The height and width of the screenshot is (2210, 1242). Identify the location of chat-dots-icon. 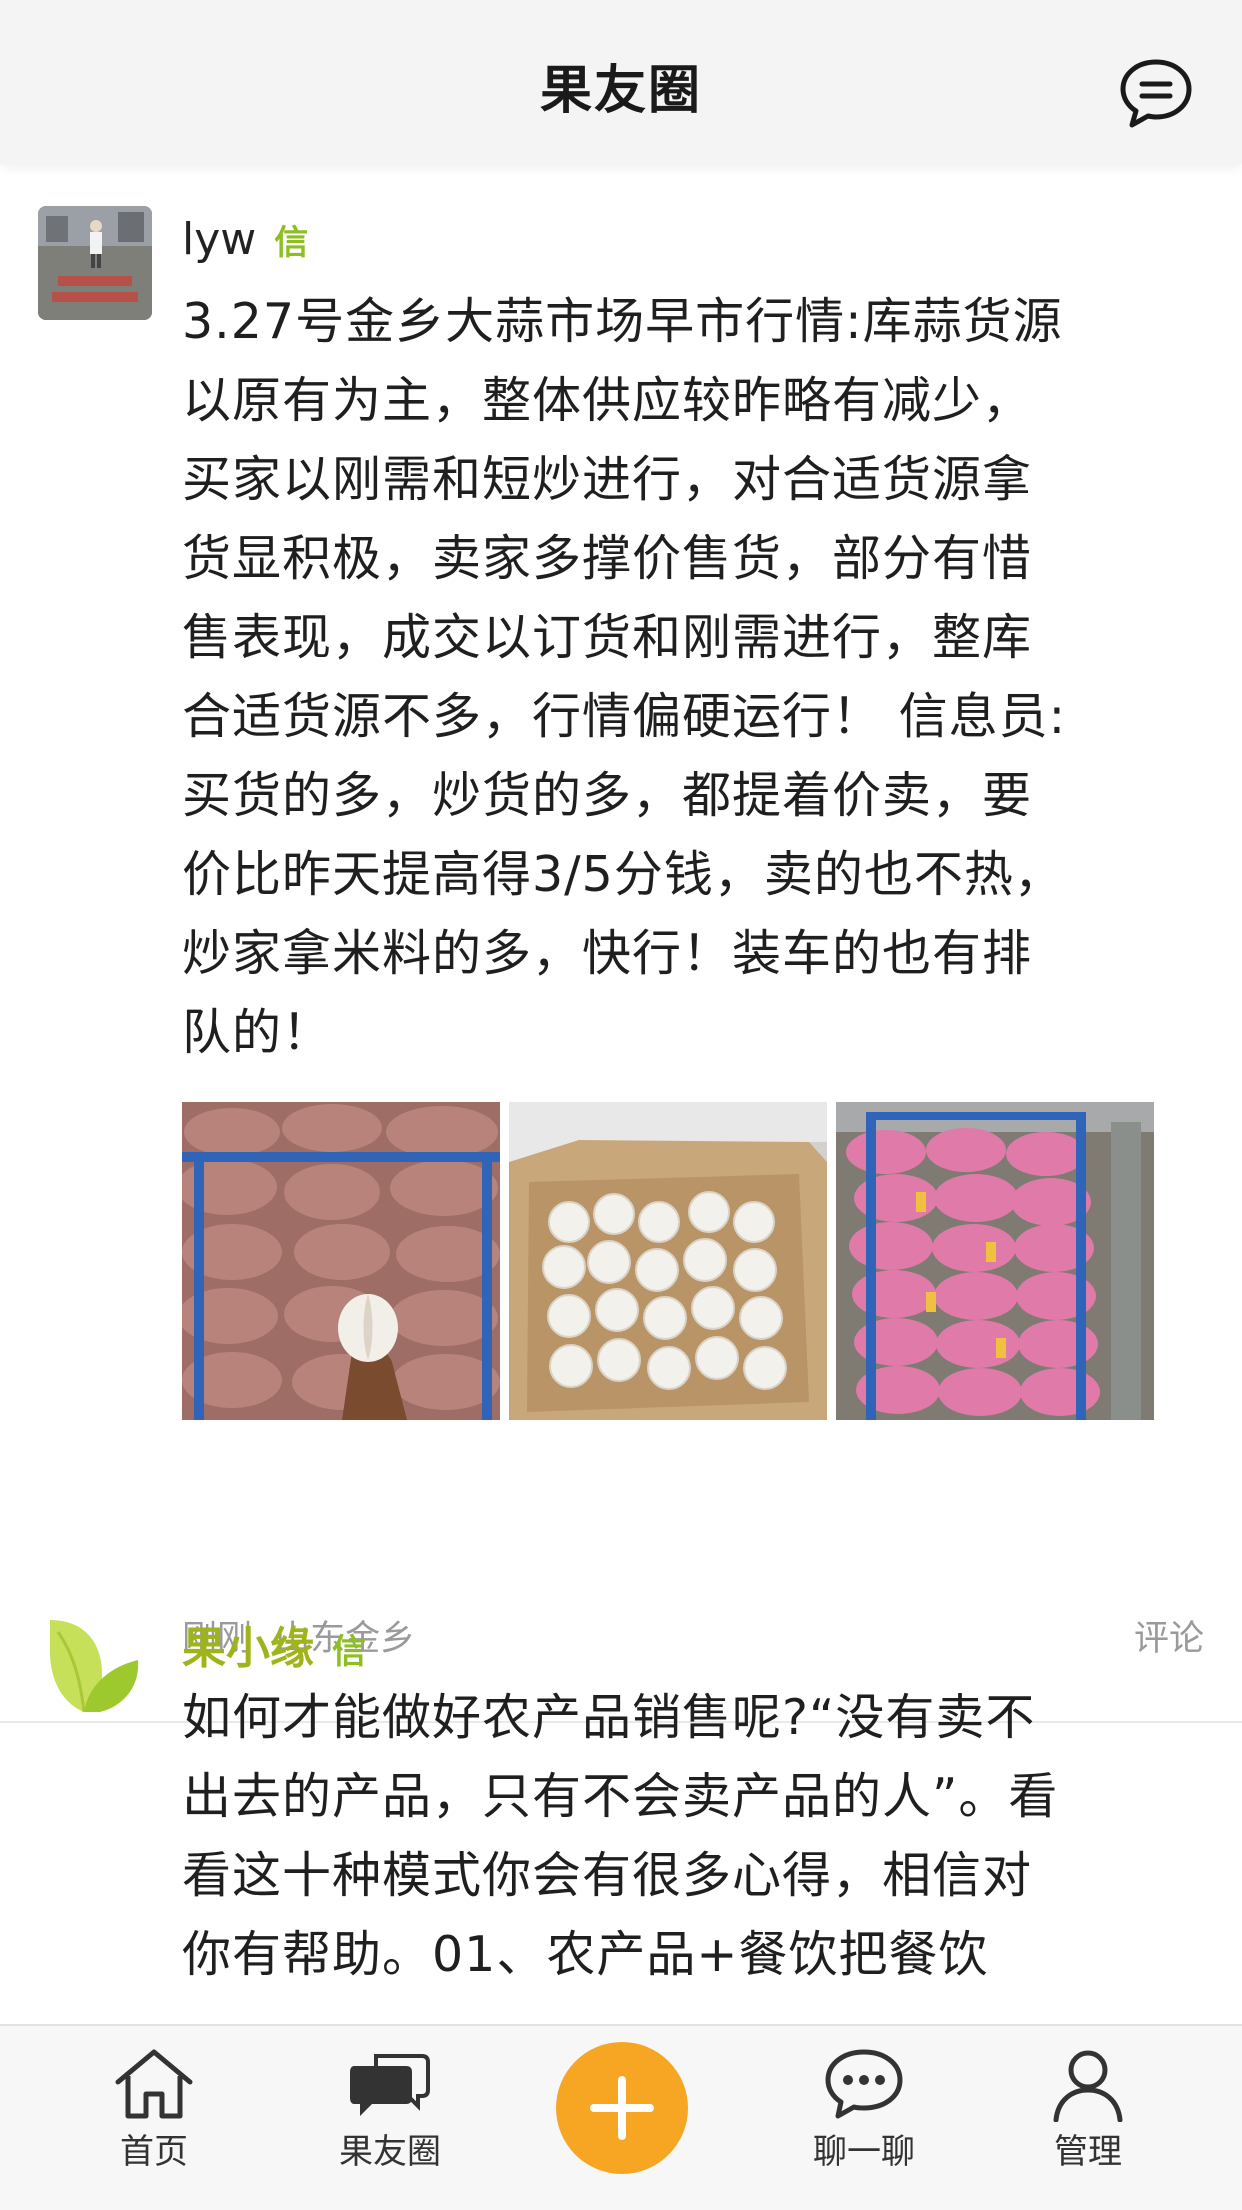
(864, 2084).